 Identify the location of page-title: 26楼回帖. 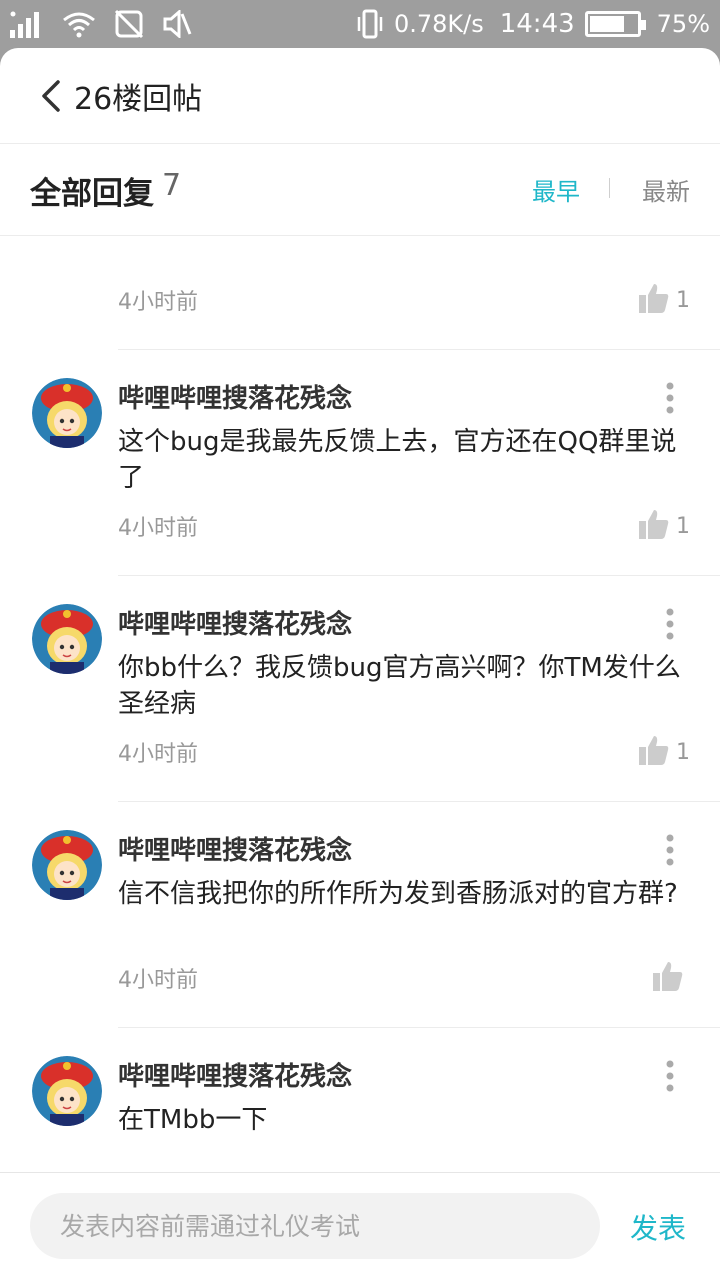
(138, 99).